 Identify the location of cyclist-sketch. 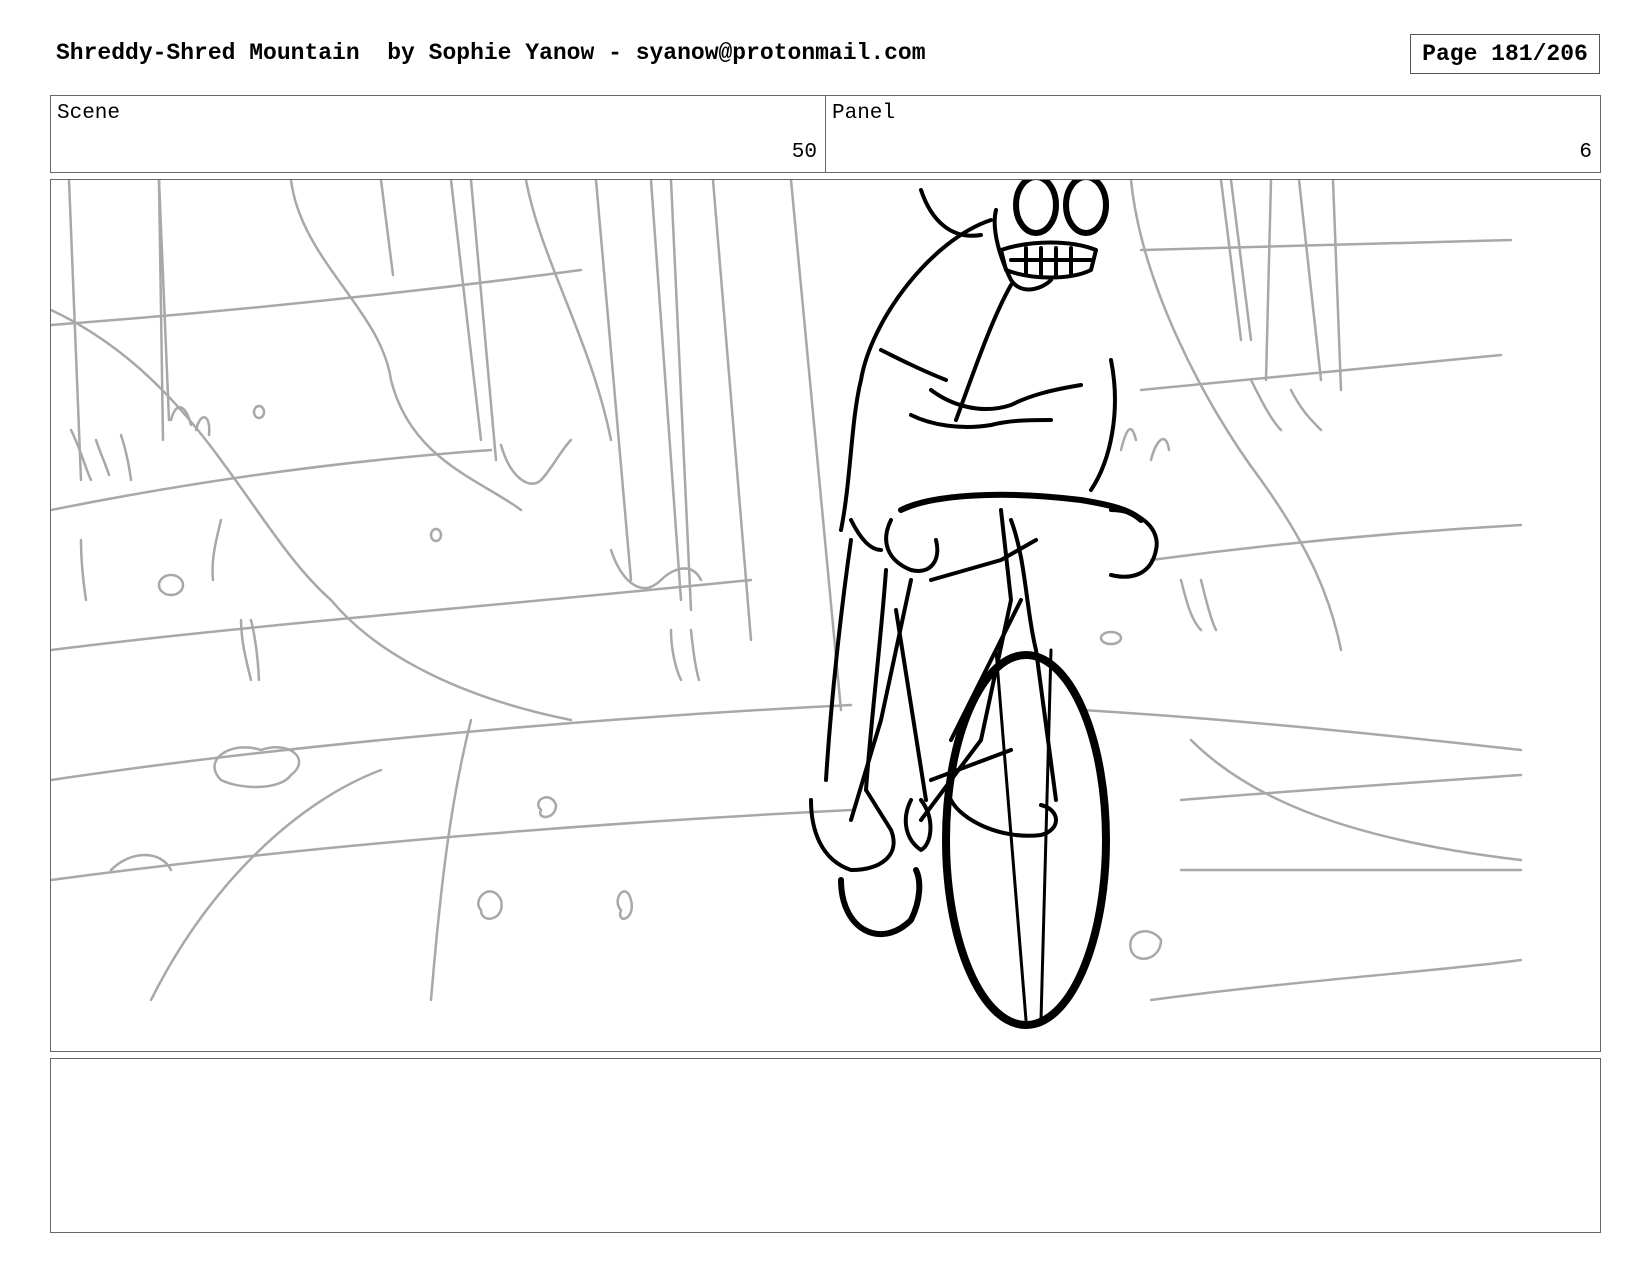
(984, 604).